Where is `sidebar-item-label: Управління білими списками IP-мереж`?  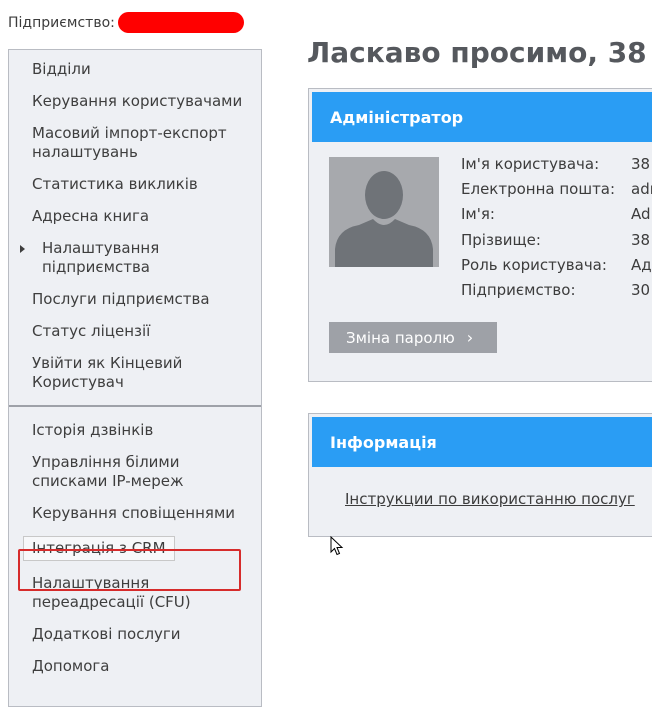 sidebar-item-label: Управління білими списками IP-мереж is located at coordinates (108, 471).